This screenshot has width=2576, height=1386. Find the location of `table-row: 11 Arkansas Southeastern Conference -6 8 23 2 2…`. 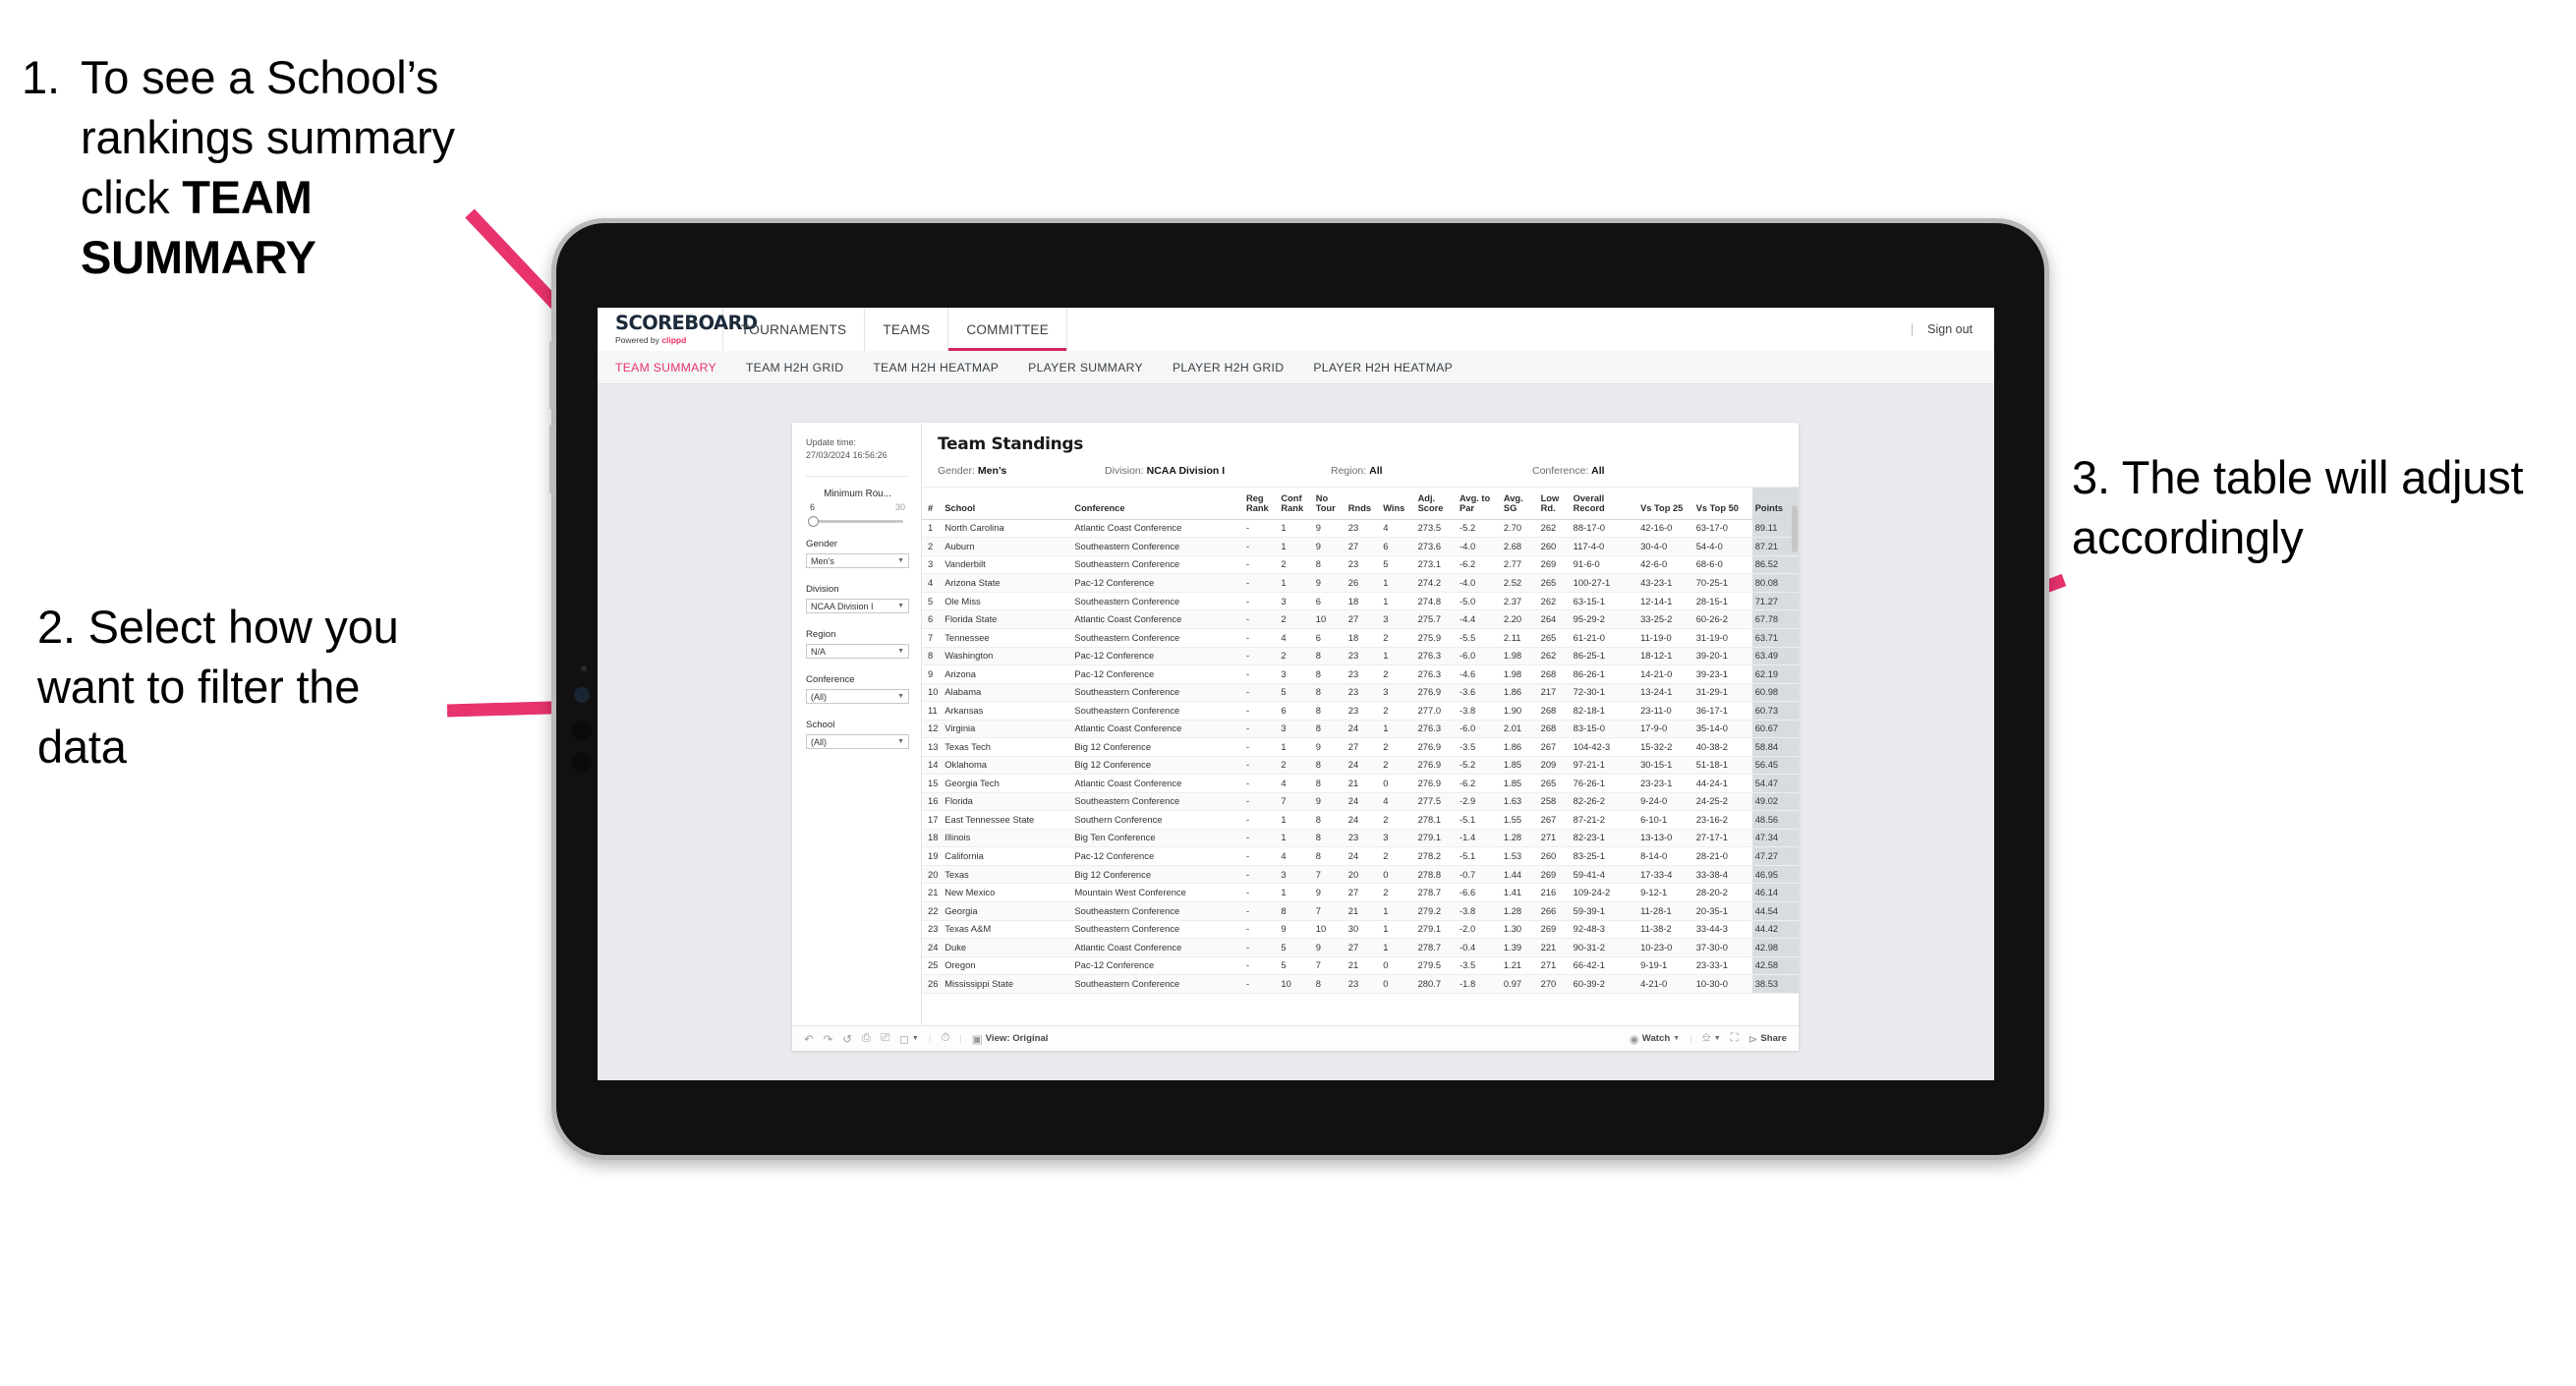

table-row: 11 Arkansas Southeastern Conference -6 8 23 2 2… is located at coordinates (1361, 711).